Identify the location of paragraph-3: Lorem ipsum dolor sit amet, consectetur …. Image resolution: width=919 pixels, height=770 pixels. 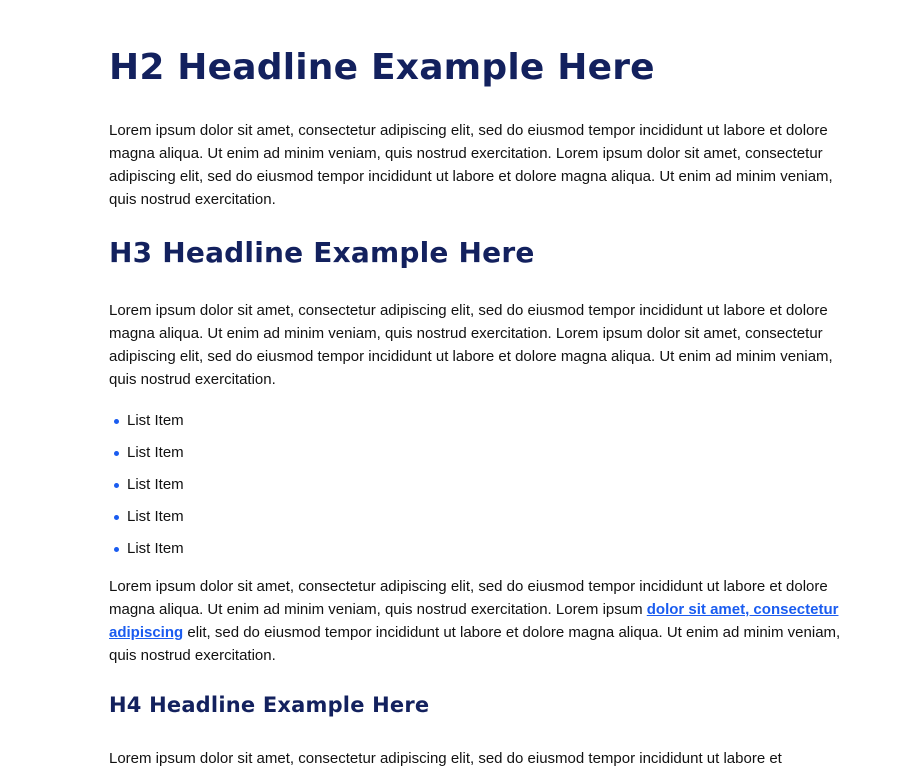
(476, 621).